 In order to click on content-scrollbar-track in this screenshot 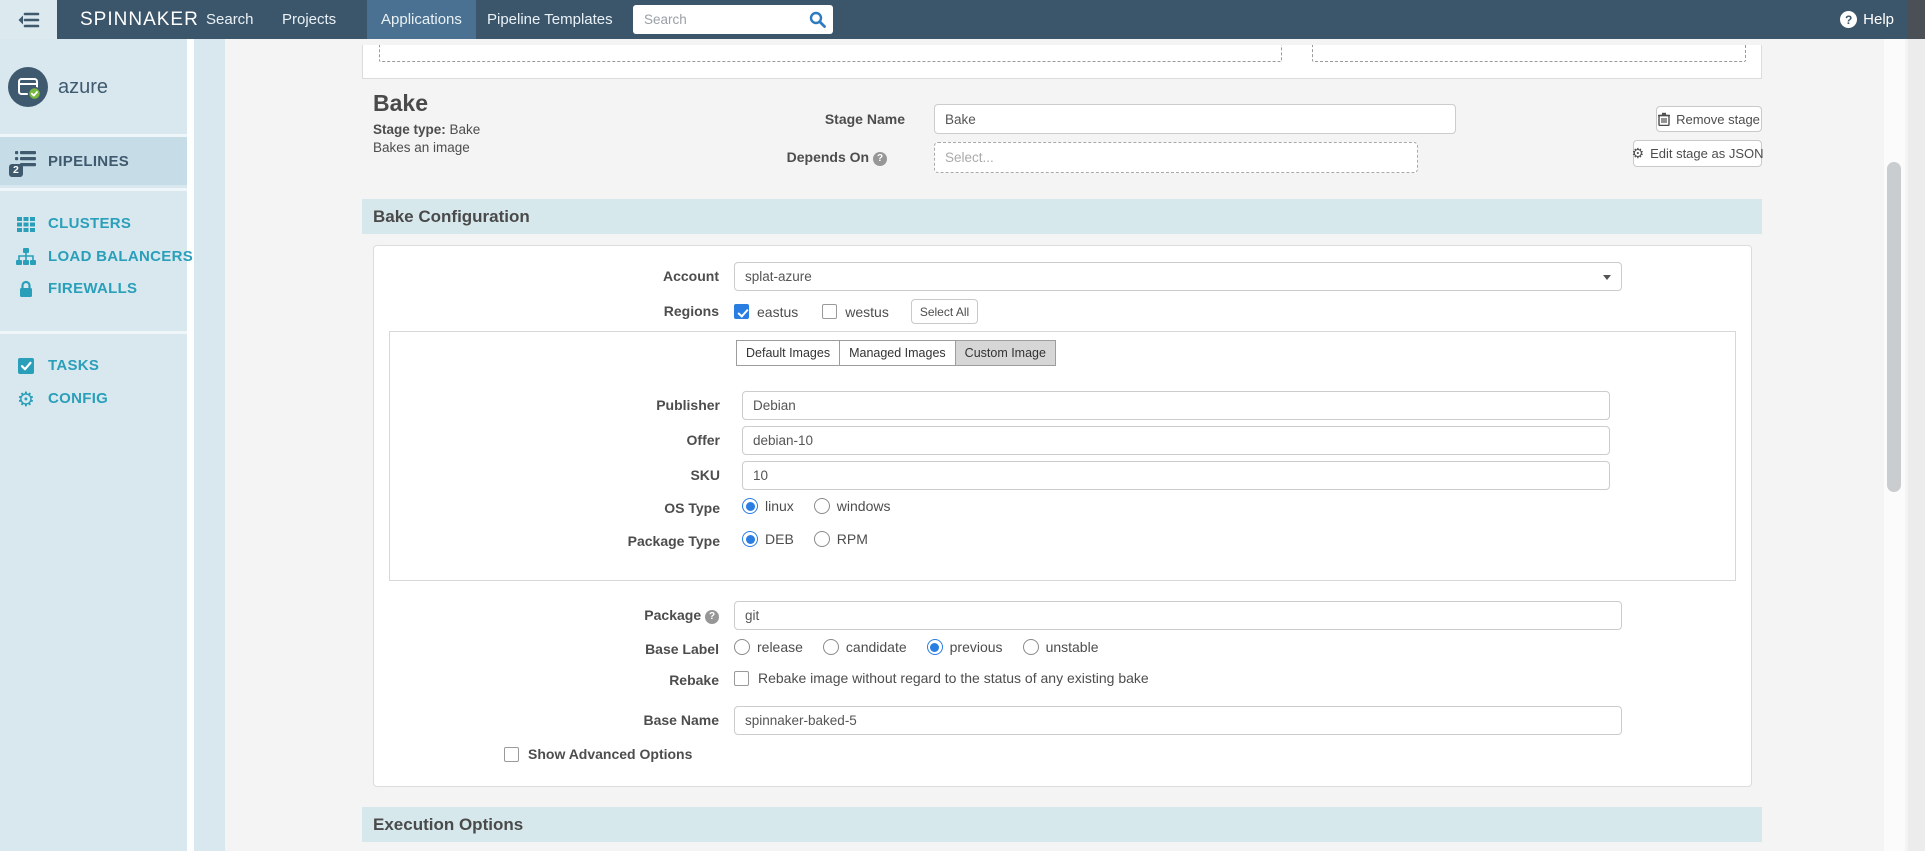, I will do `click(1894, 445)`.